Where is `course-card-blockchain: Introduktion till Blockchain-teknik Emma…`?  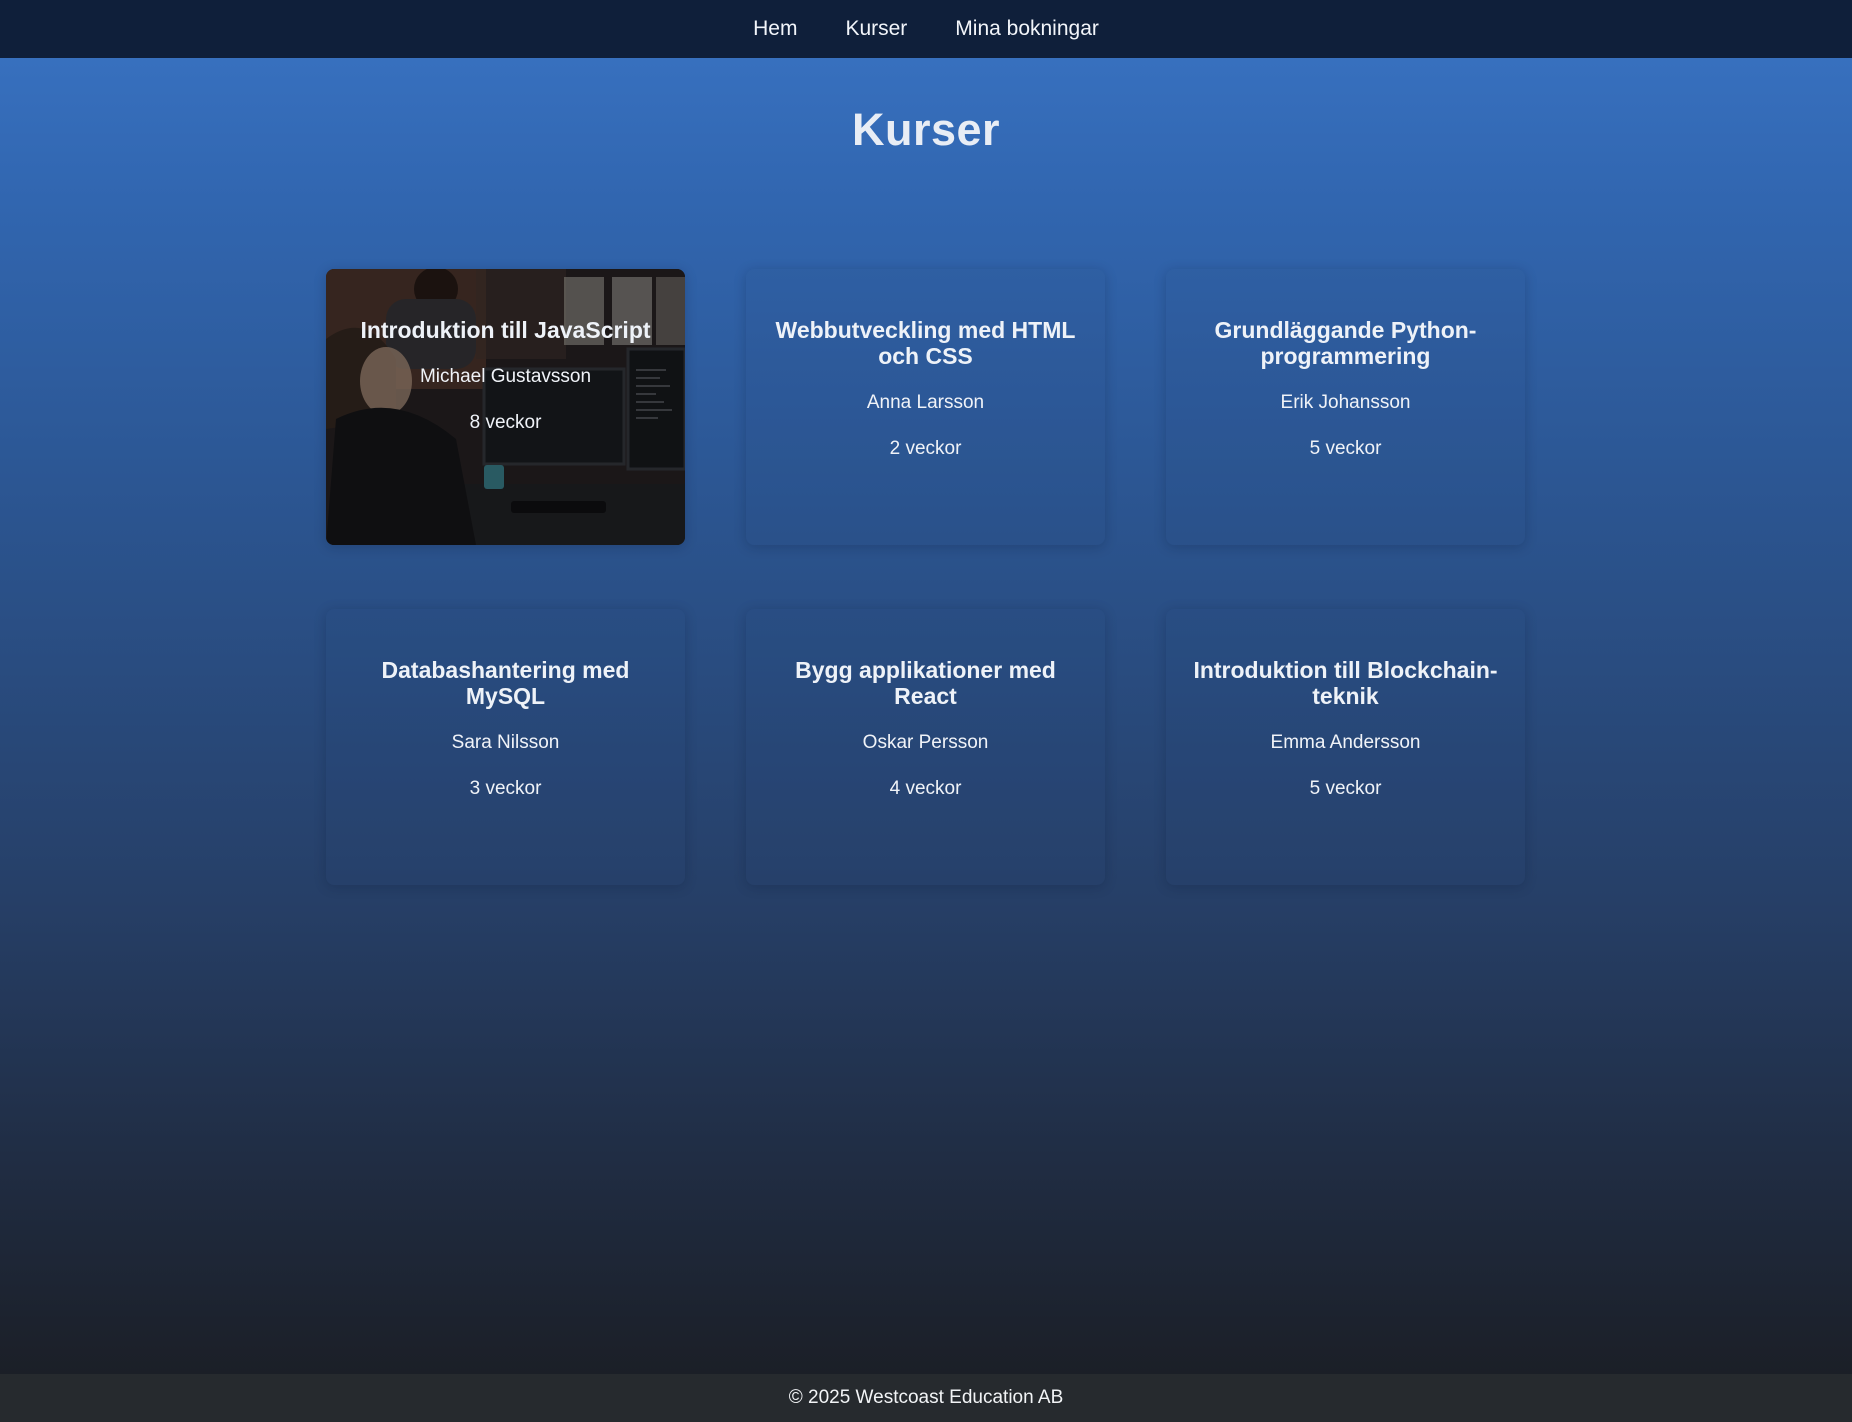 course-card-blockchain: Introduktion till Blockchain-teknik Emma… is located at coordinates (1345, 747).